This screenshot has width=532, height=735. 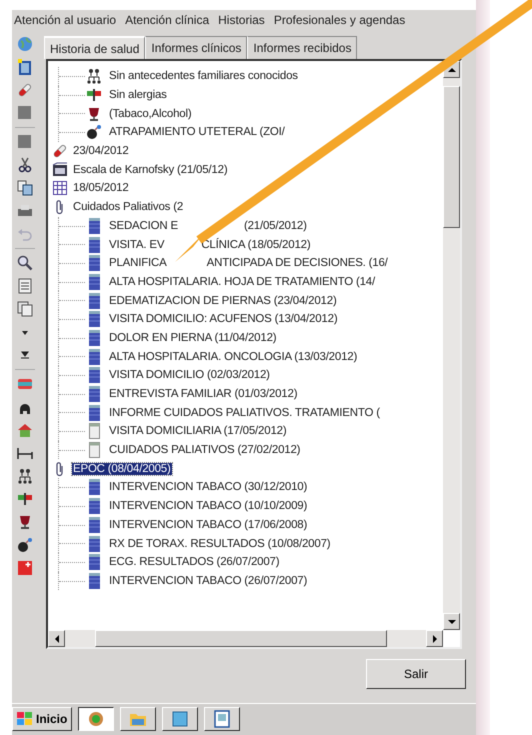 What do you see at coordinates (94, 132) in the screenshot?
I see `bomb-icon` at bounding box center [94, 132].